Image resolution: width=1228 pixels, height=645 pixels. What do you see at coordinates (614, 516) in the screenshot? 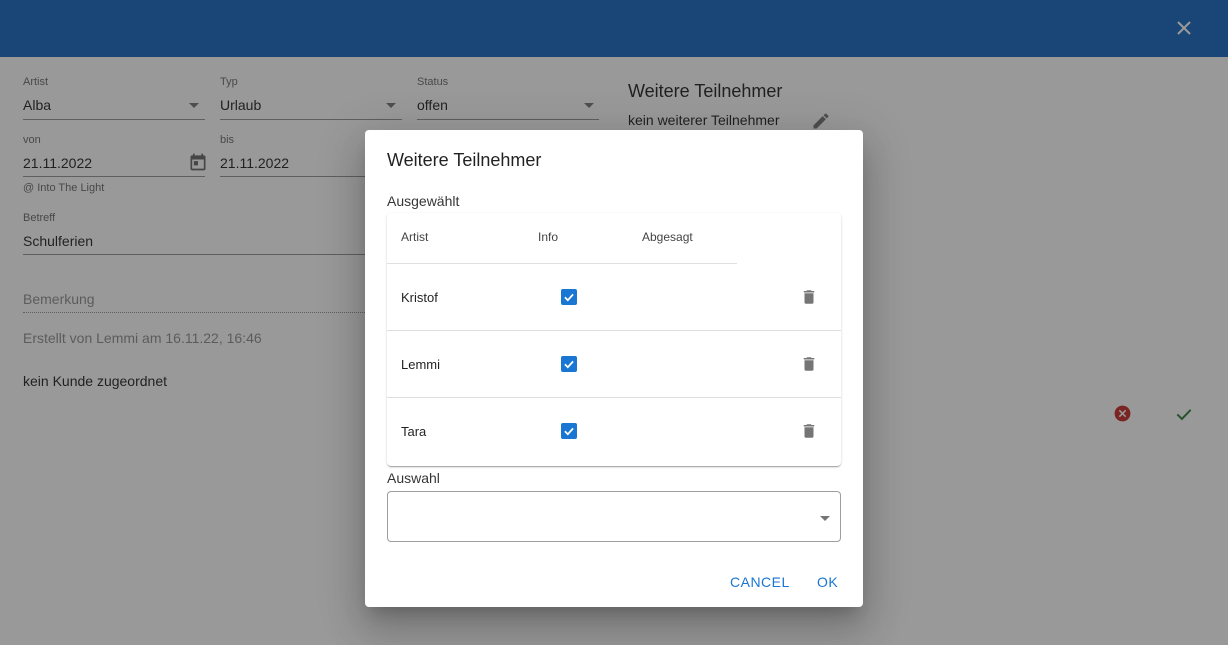
I see `auswahl-select` at bounding box center [614, 516].